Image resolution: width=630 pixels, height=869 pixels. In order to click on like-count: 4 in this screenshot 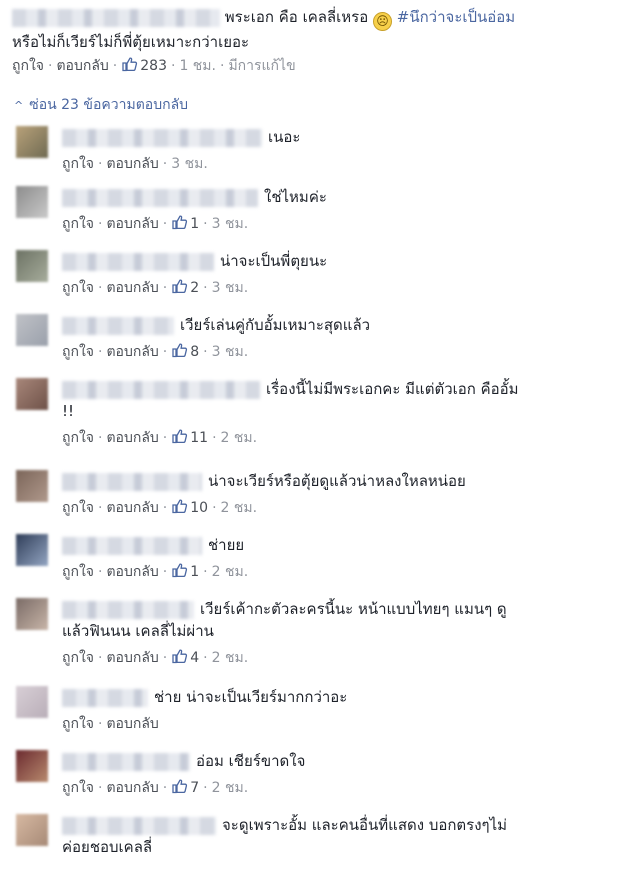, I will do `click(195, 658)`.